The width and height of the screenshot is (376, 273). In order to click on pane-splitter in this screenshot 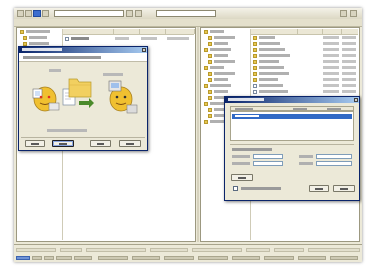, I will do `click(198, 134)`.